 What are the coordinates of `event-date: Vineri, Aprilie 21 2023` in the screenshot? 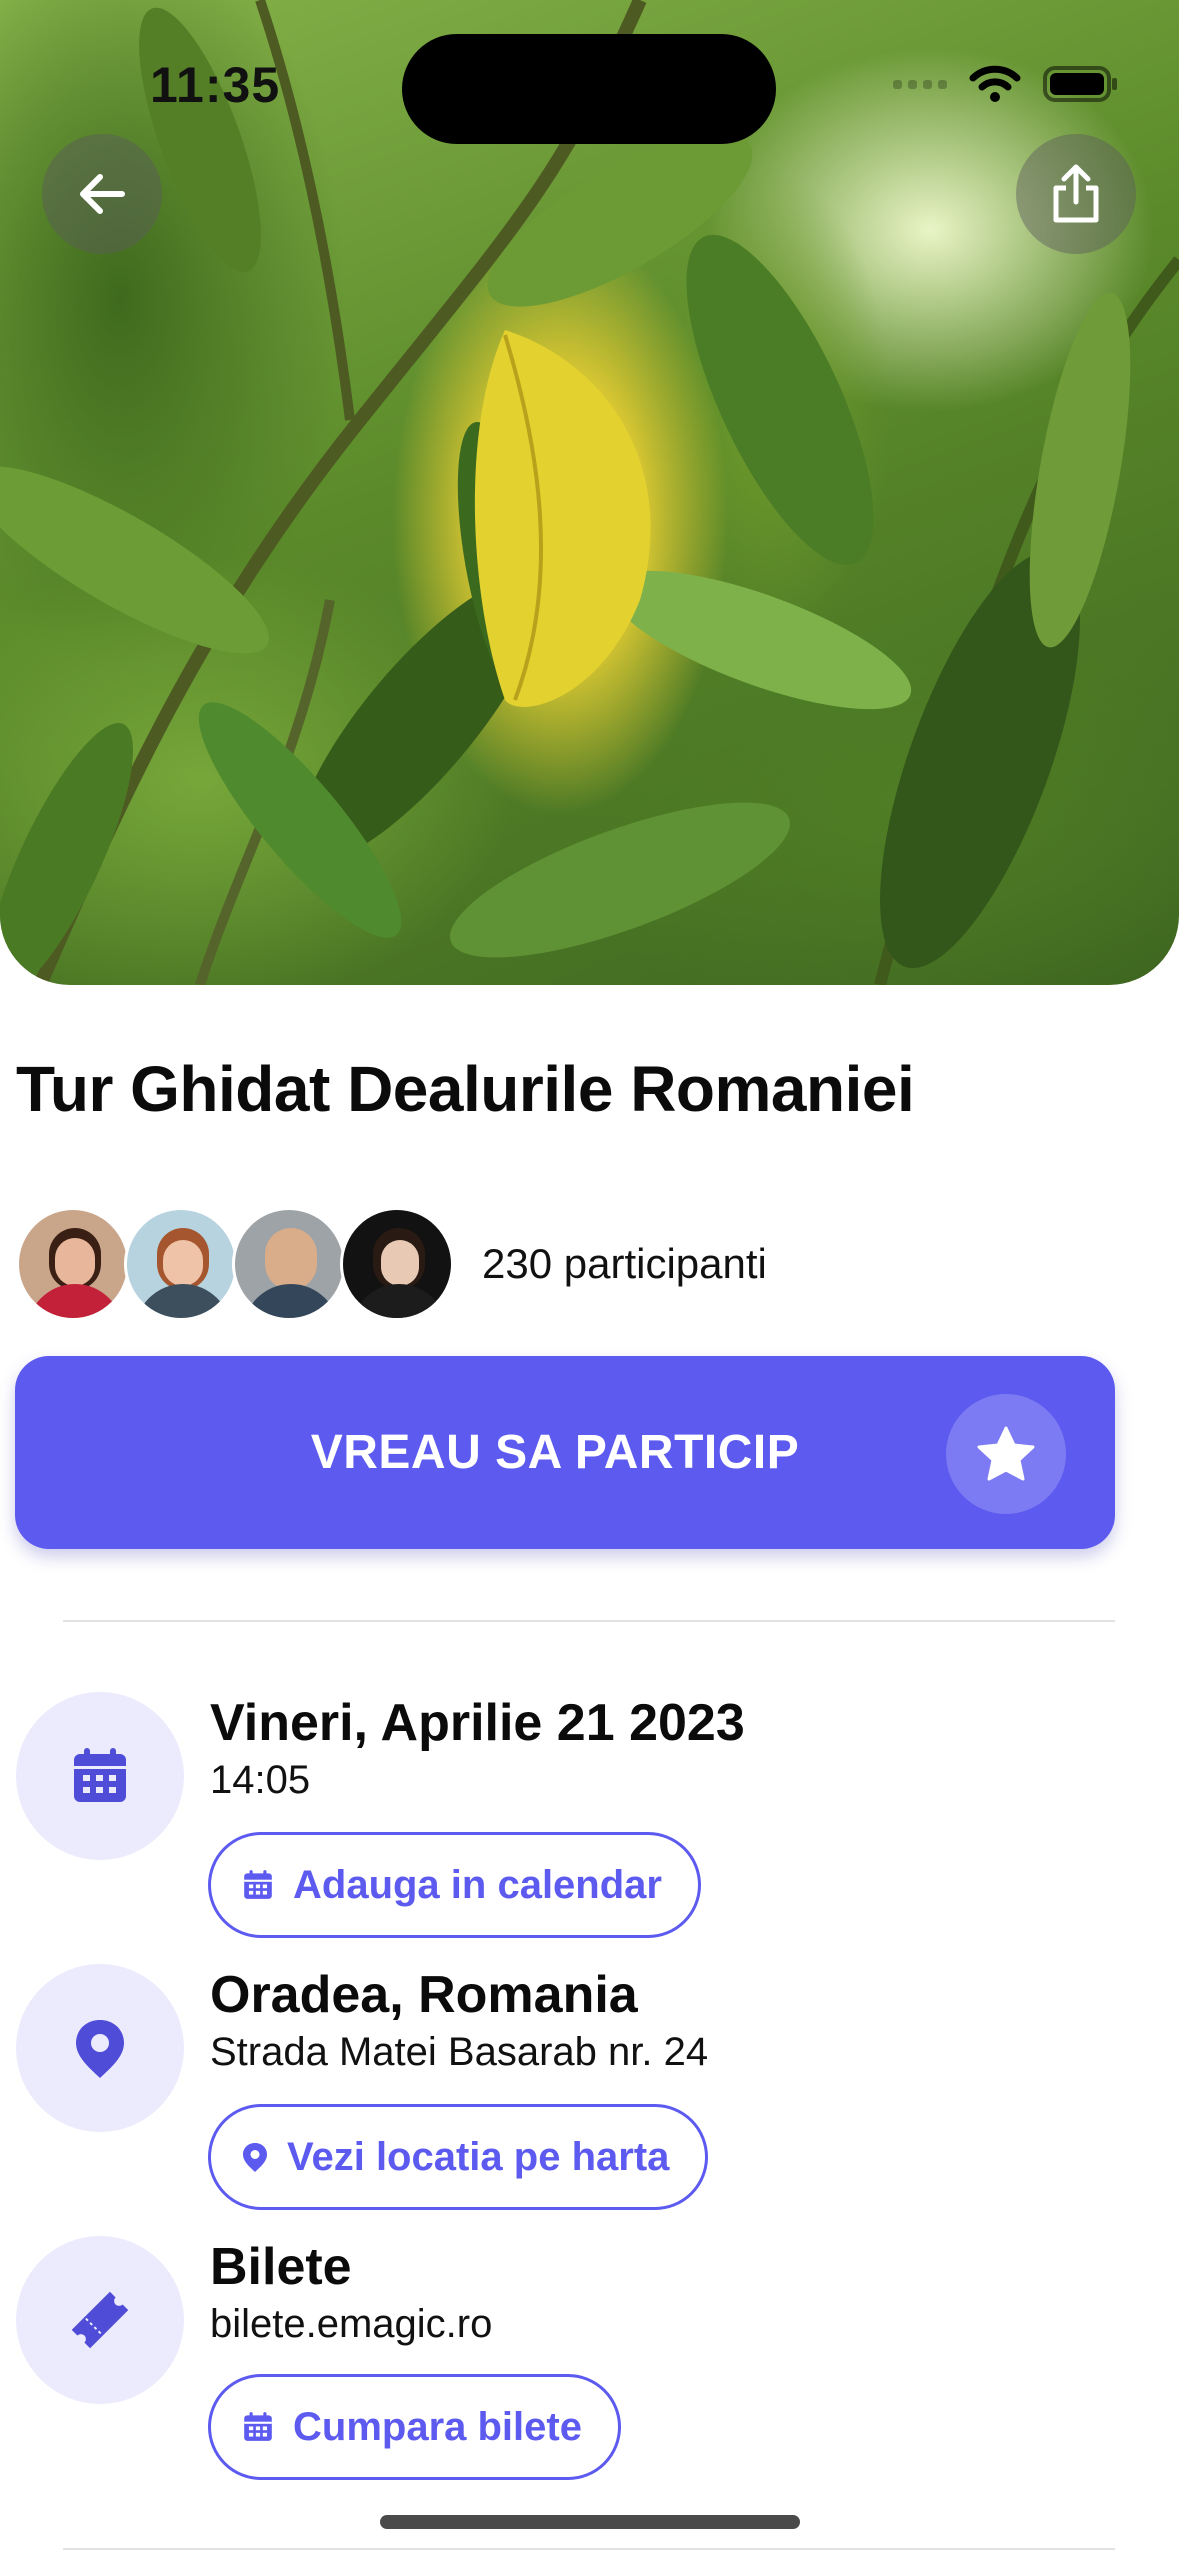 It's located at (477, 1723).